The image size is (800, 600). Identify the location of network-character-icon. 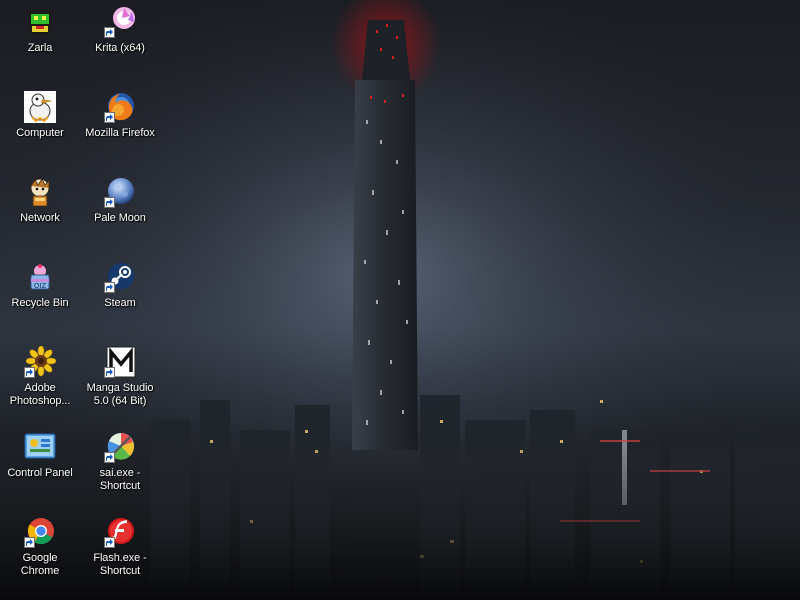
(40, 192).